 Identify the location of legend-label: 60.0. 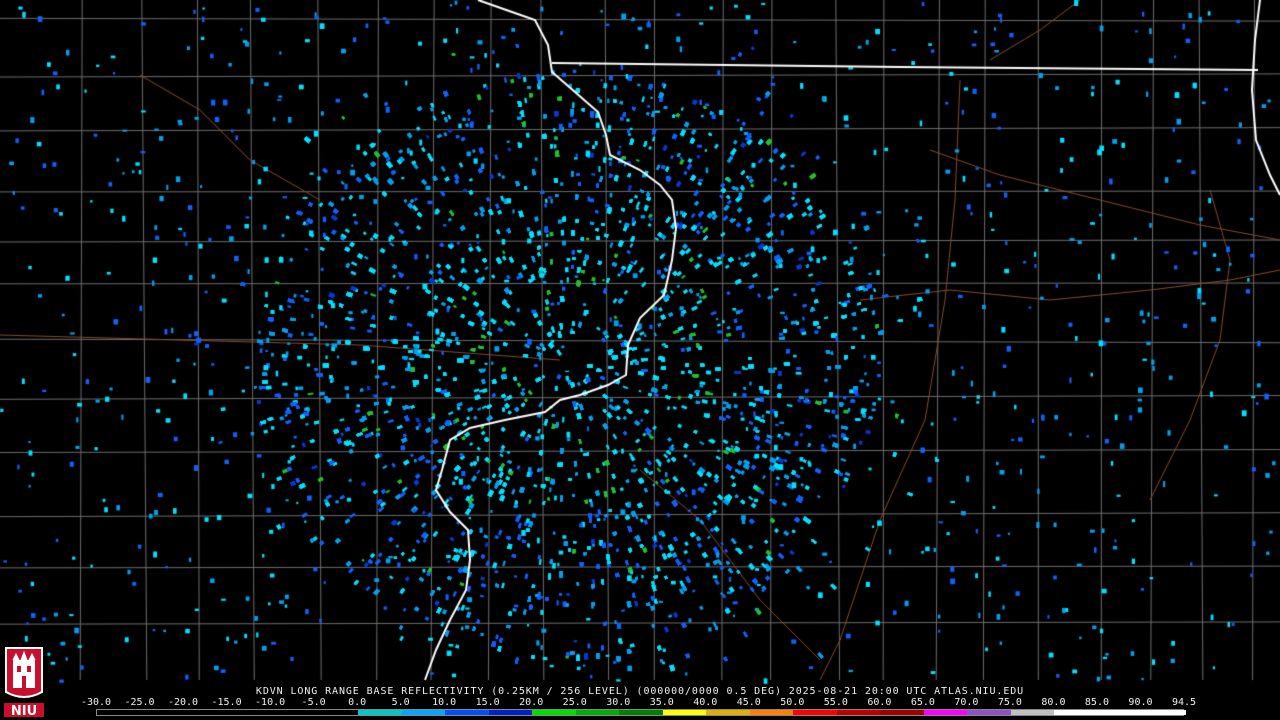
(879, 702).